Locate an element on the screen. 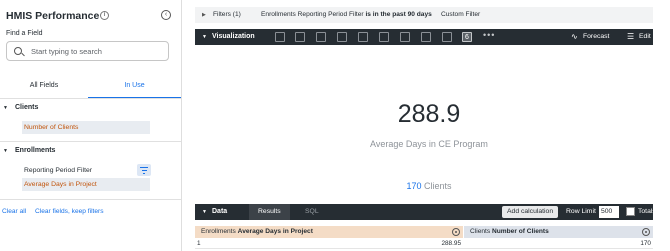 This screenshot has height=251, width=670. row-number: 1 is located at coordinates (199, 243).